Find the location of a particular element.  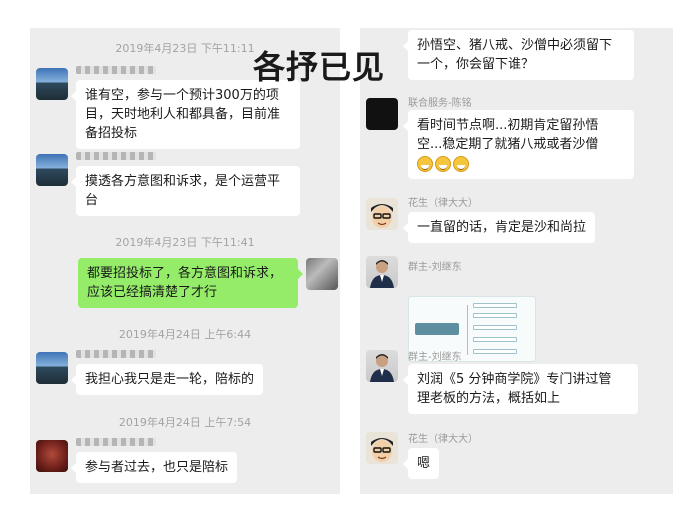

message-bubble: 孙悟空、猪八戒、沙僧中必须留下 一个，你会留下谁？ is located at coordinates (518, 55).